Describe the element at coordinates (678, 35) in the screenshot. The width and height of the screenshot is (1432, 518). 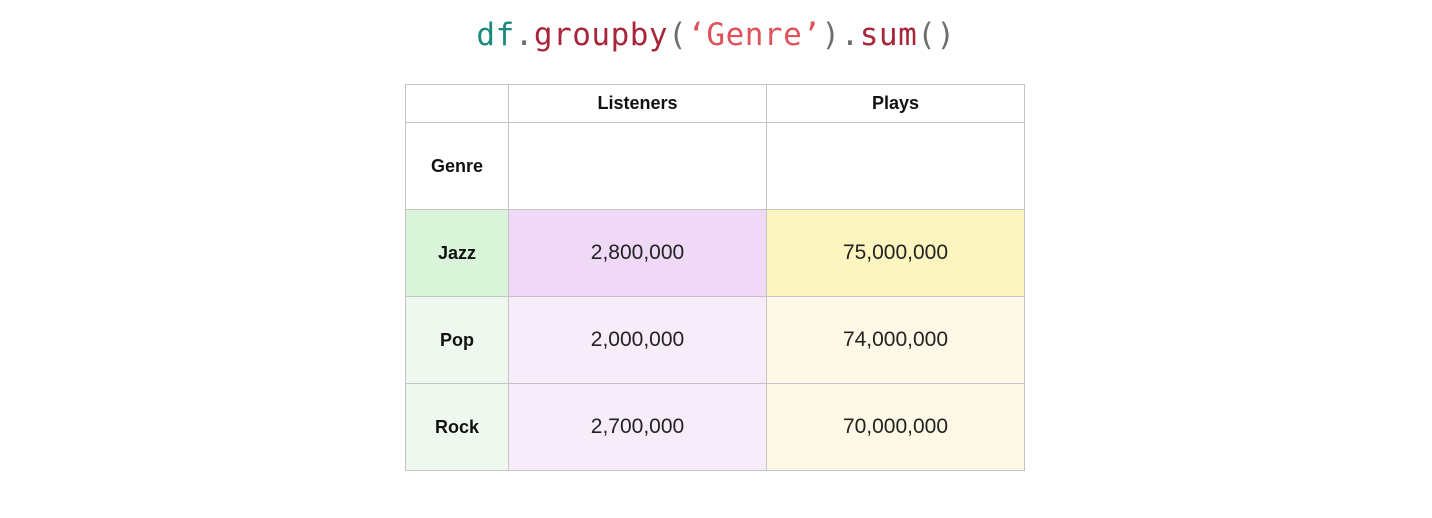
I see `code-paren-open: (` at that location.